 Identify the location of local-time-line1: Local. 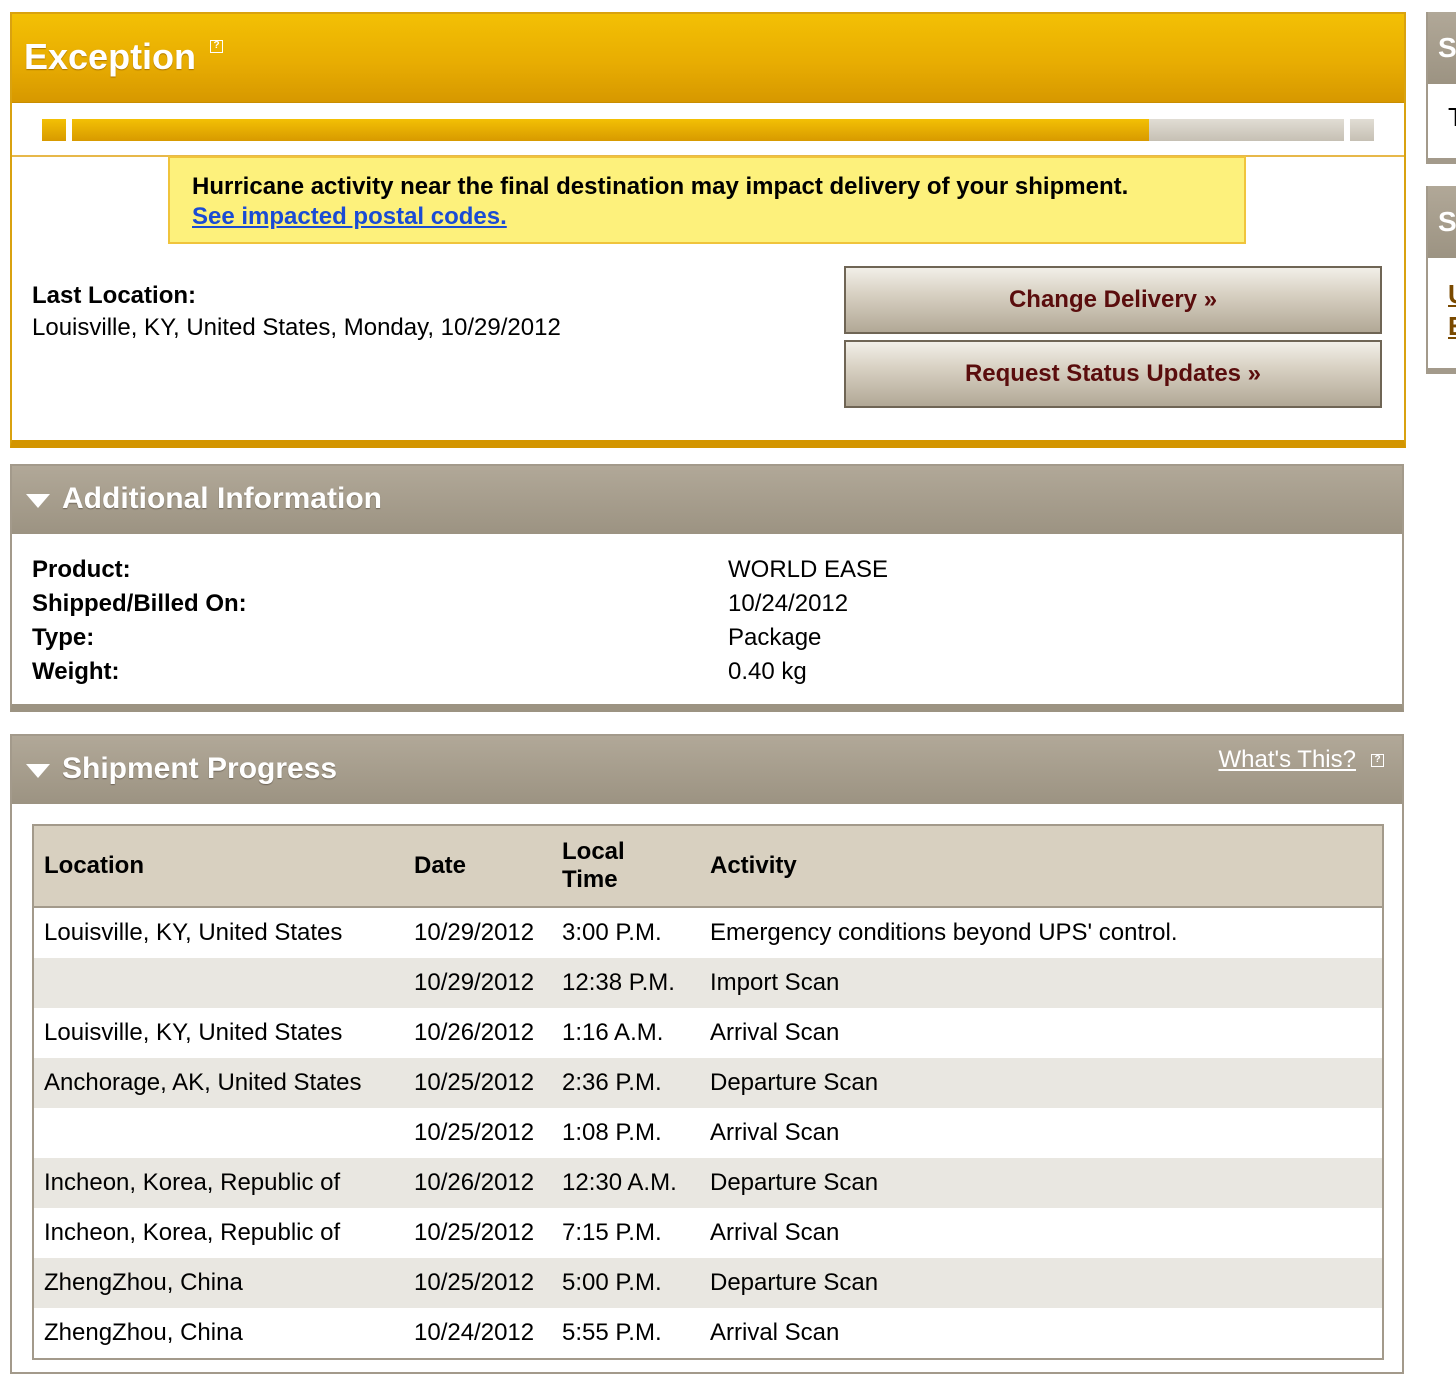
(593, 851).